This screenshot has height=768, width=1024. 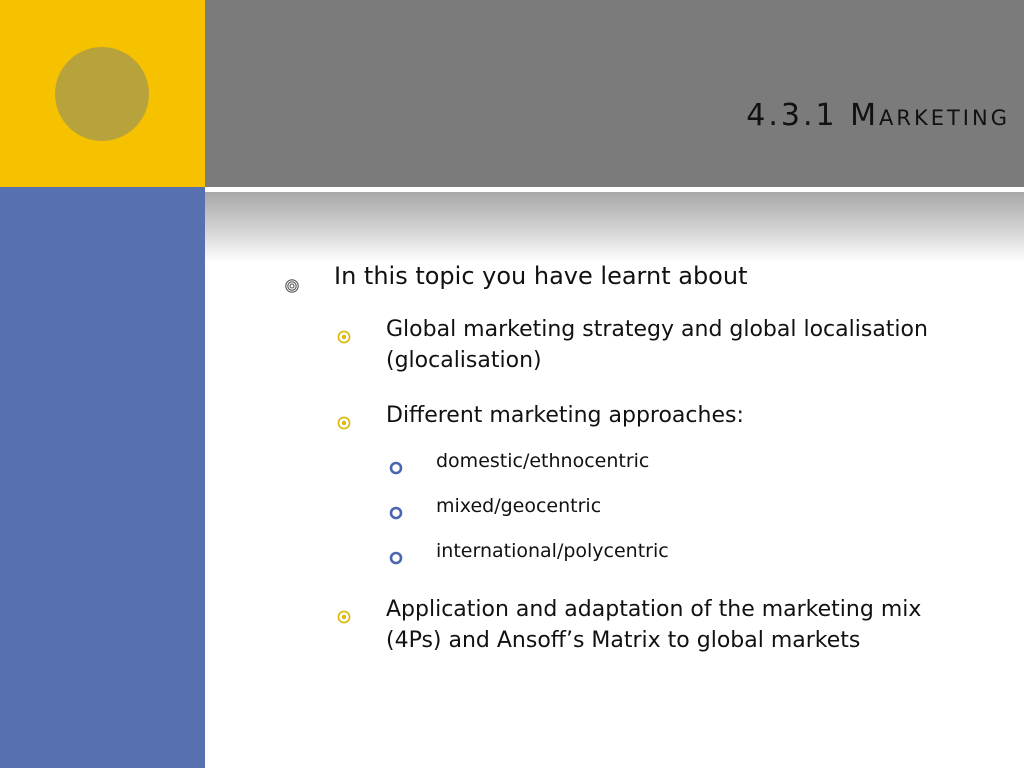 I want to click on intro-text: In this topic you have learnt about, so click(x=541, y=276).